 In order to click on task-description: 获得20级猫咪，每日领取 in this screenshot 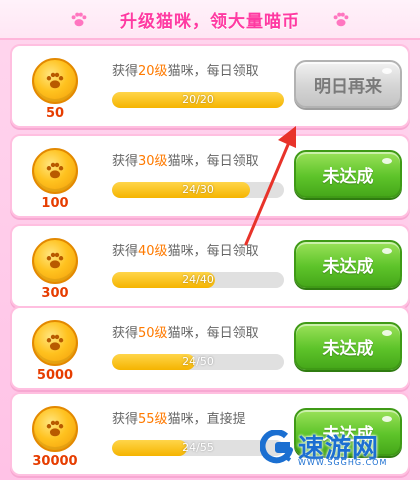, I will do `click(185, 71)`.